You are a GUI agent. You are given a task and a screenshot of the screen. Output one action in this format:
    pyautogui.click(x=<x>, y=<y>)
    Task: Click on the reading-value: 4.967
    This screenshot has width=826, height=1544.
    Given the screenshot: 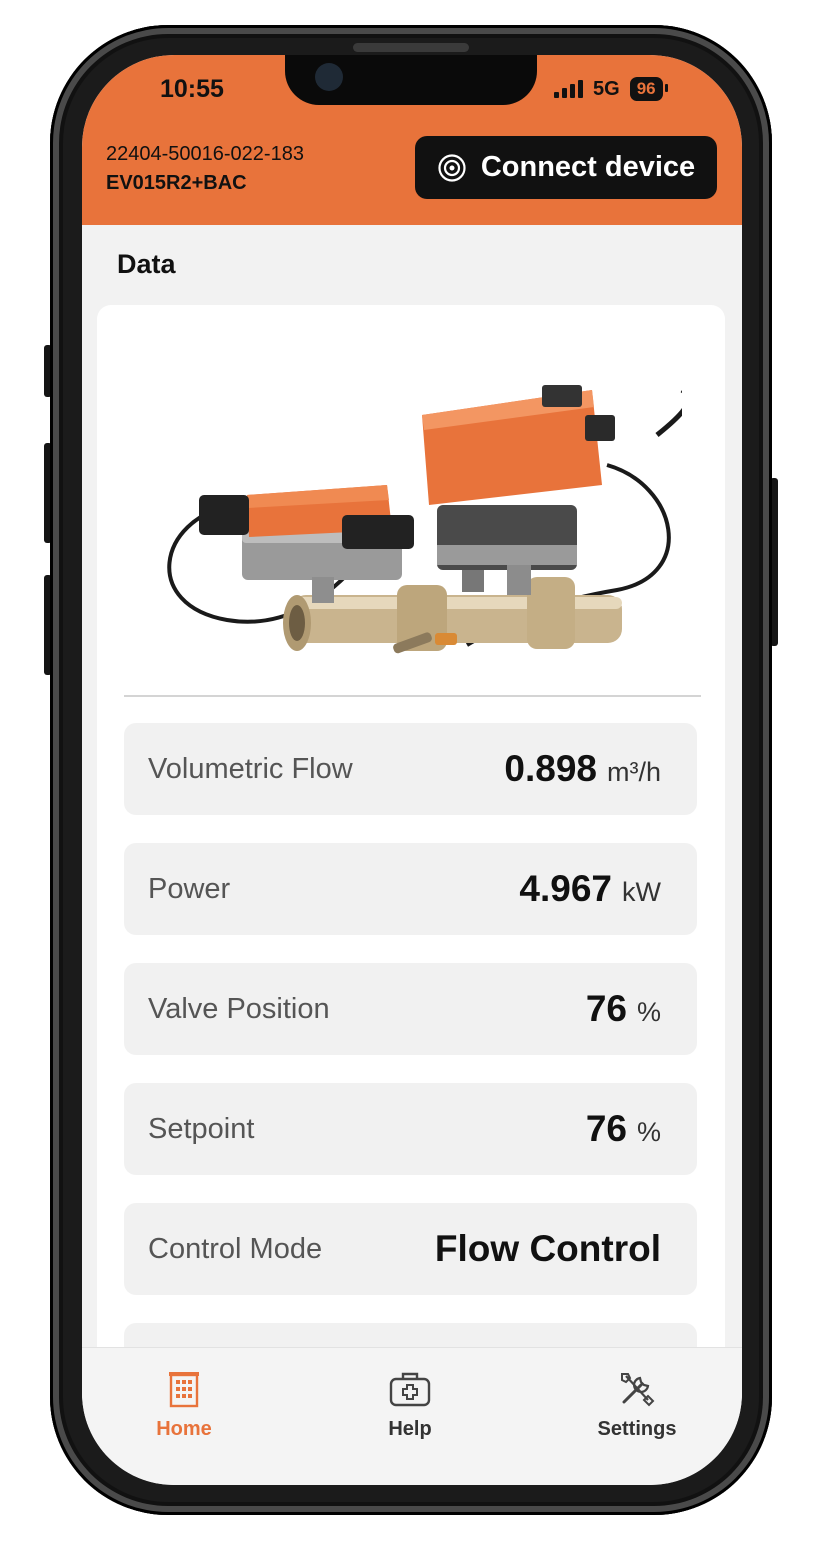 What is the action you would take?
    pyautogui.click(x=566, y=888)
    